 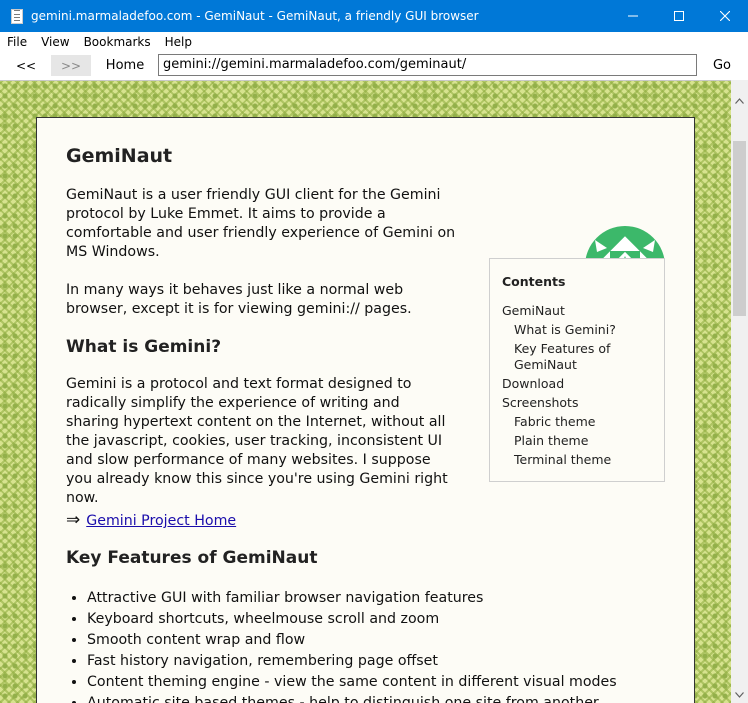 I want to click on scroll-up-button, so click(x=739, y=100).